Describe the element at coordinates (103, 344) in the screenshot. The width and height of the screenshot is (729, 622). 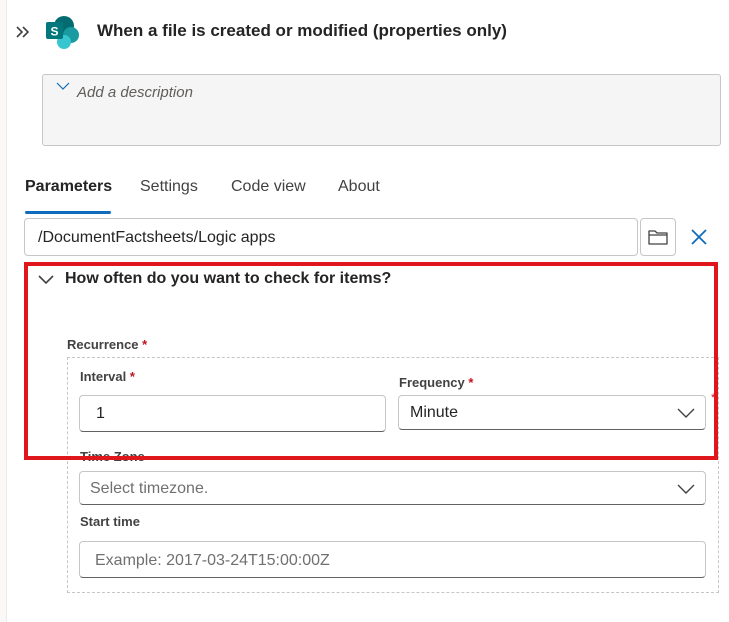
I see `recurrence-label-text: Recurrence` at that location.